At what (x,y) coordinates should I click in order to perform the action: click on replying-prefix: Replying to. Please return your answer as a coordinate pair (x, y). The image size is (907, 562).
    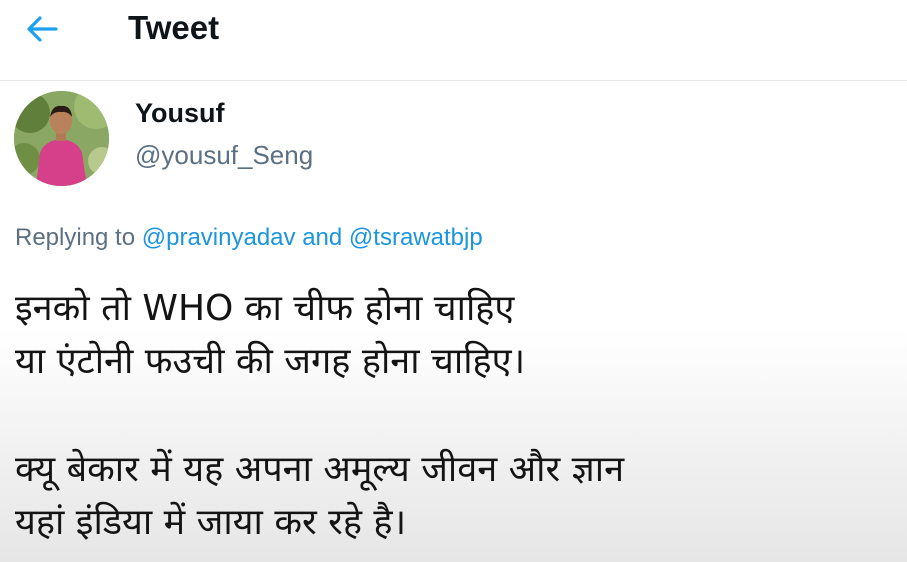
    Looking at the image, I should click on (75, 237).